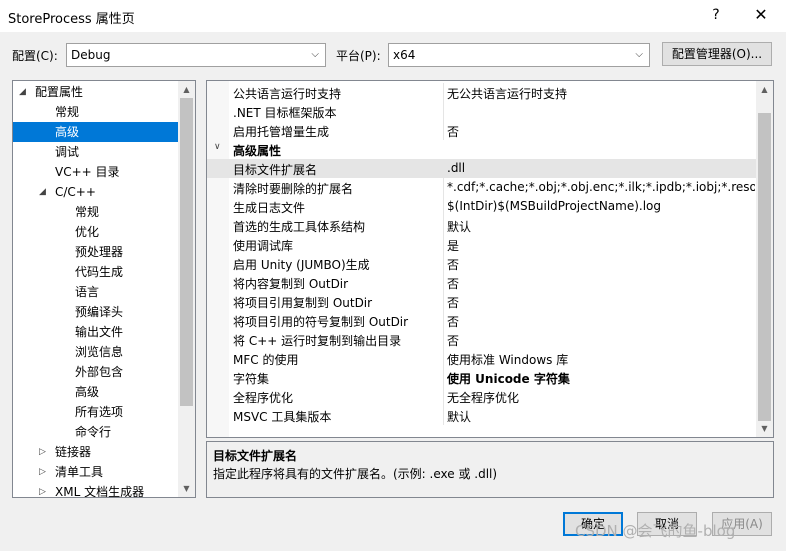 Image resolution: width=786 pixels, height=551 pixels. What do you see at coordinates (96, 192) in the screenshot?
I see `tree-item: ◢ C/C++` at bounding box center [96, 192].